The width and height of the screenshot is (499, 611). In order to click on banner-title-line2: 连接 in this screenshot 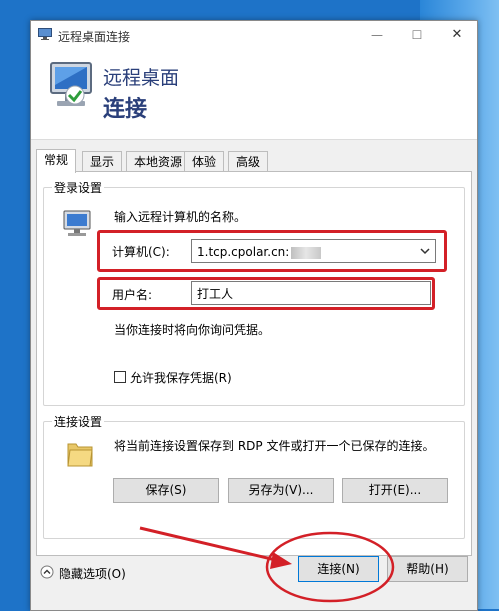, I will do `click(125, 109)`.